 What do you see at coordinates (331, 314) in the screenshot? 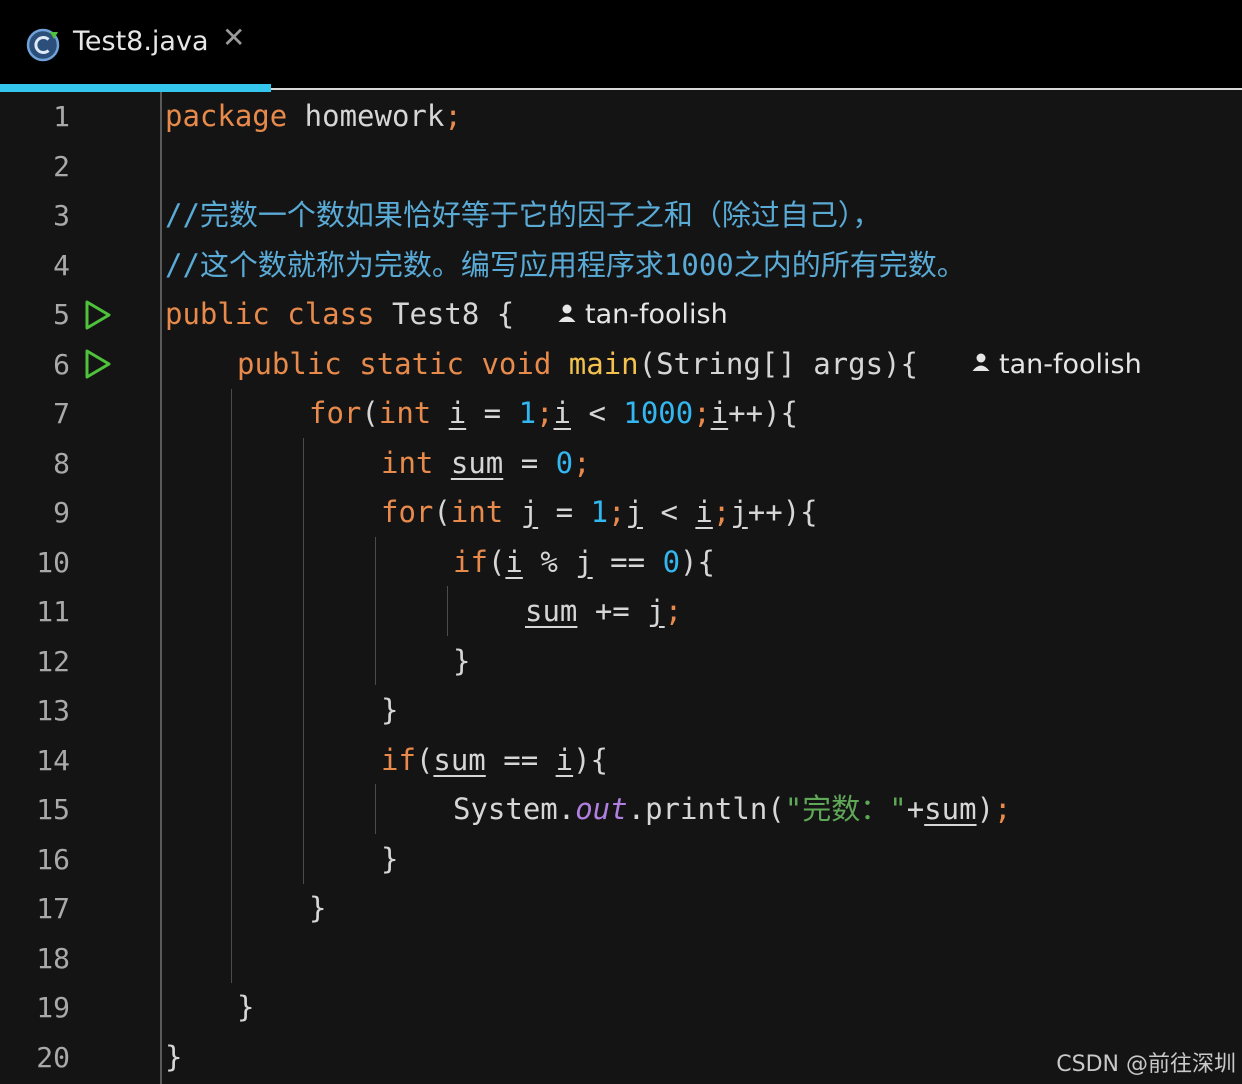
I see `keyword: class` at bounding box center [331, 314].